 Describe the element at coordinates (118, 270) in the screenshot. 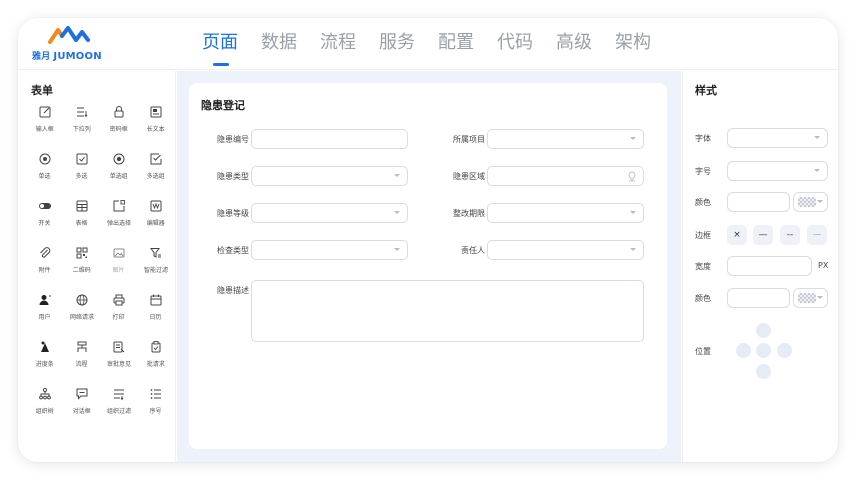

I see `widget-label: 图片` at that location.